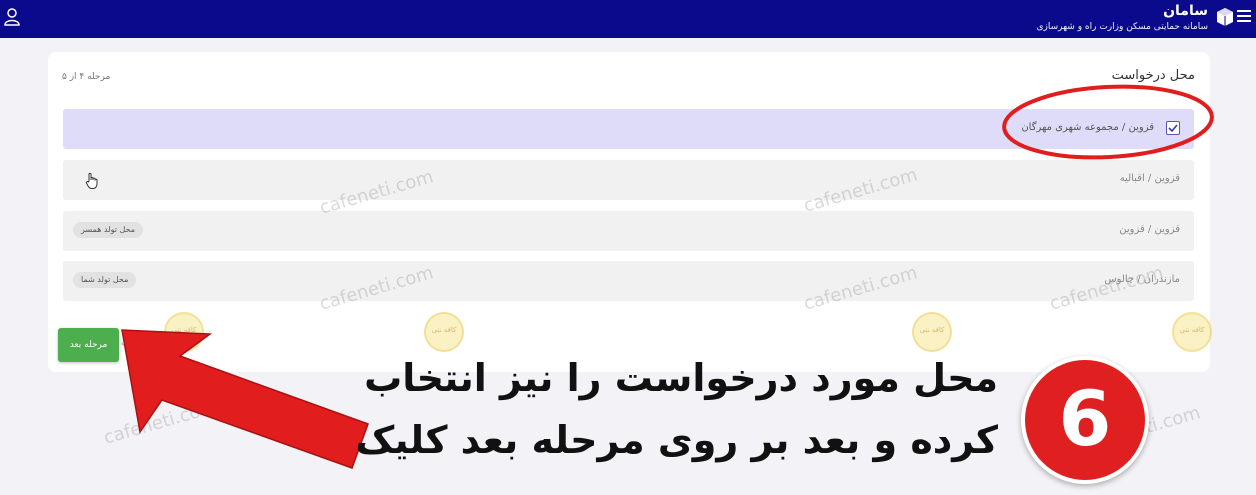 The height and width of the screenshot is (495, 1256). I want to click on instruction-line-2: کرده و بعد بر روی مرحله بعد کلیک, so click(676, 440).